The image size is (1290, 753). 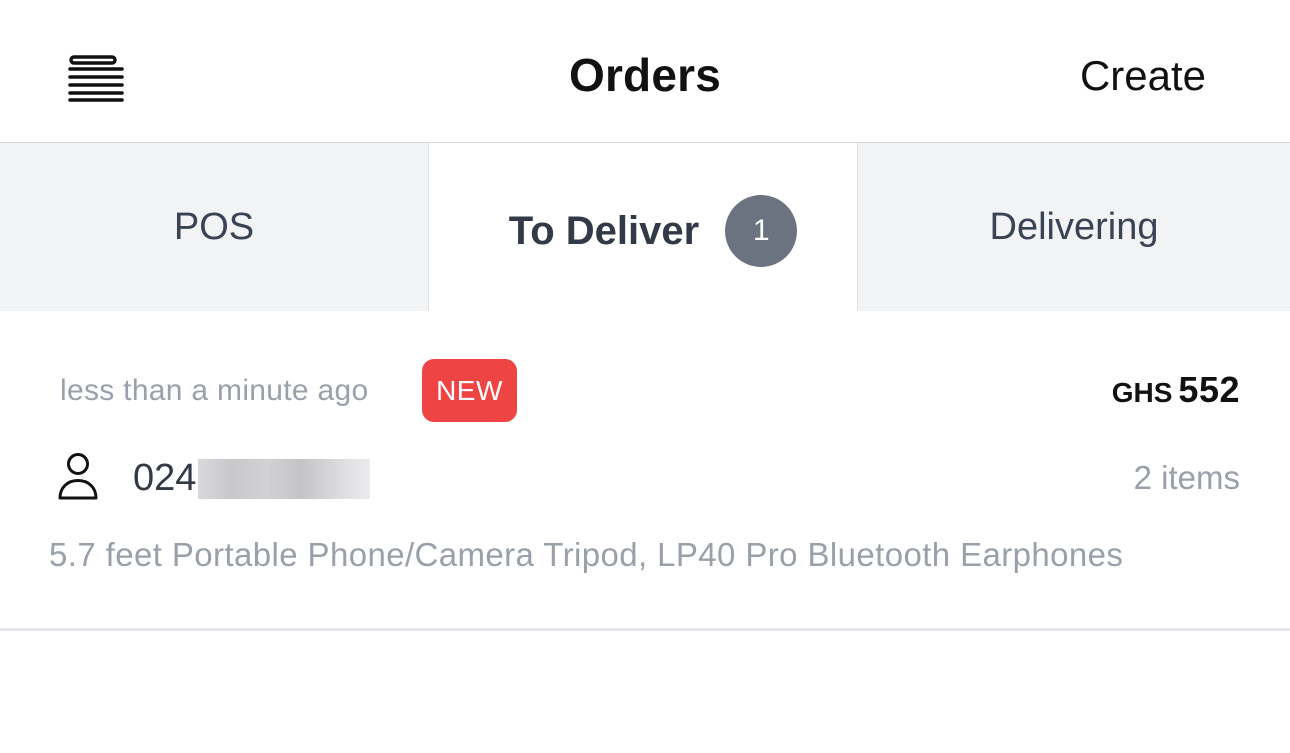 I want to click on customer-phone-prefix: 024, so click(x=165, y=478).